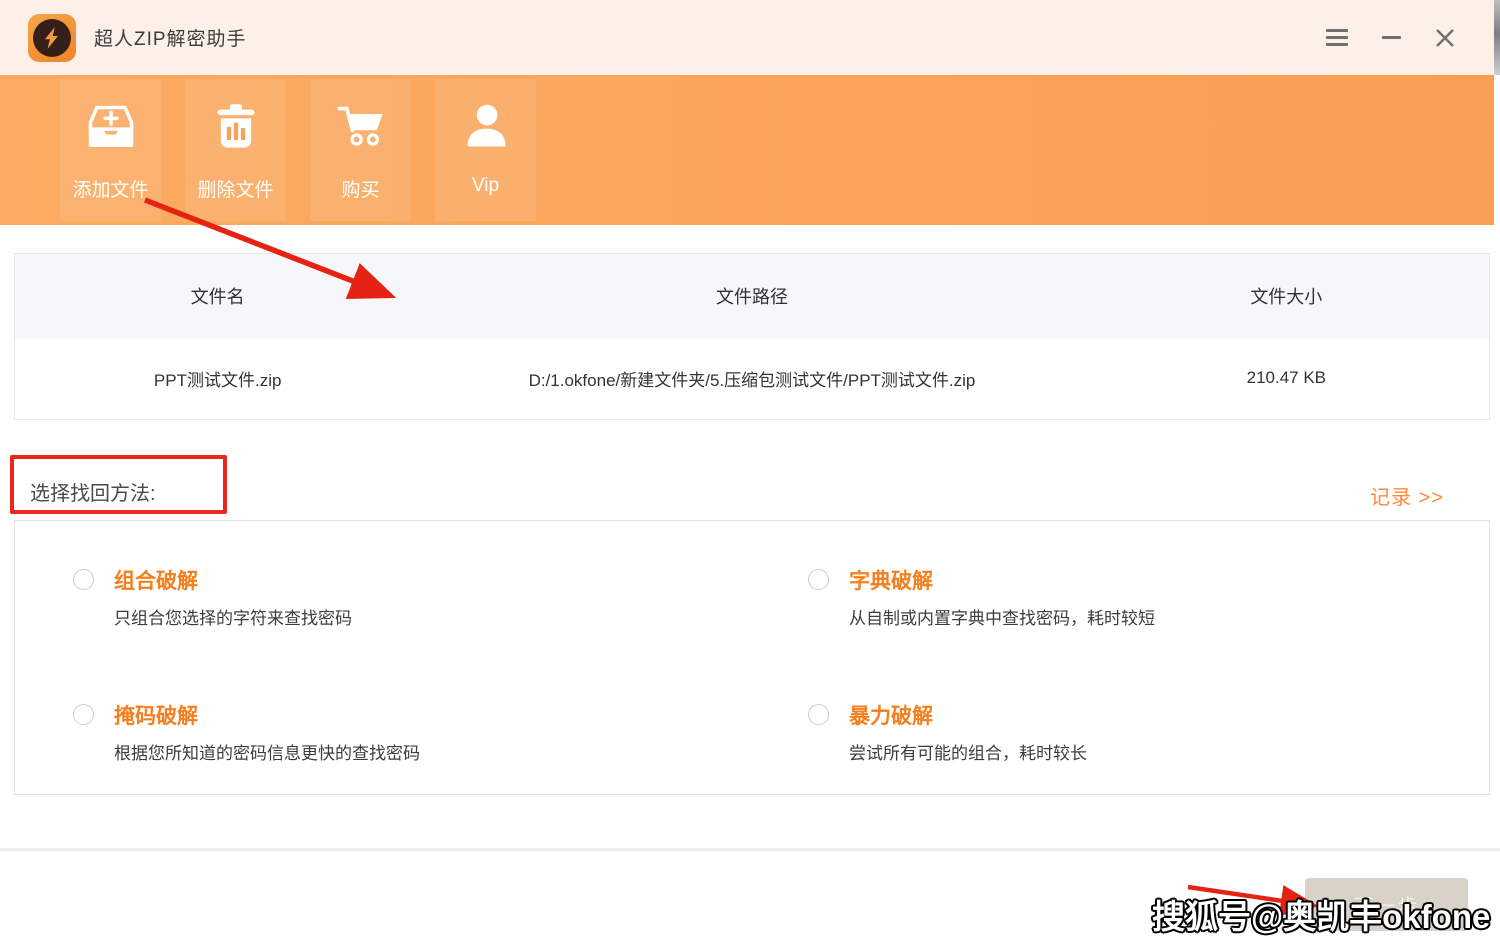 This screenshot has width=1500, height=947. I want to click on delete-file-icon, so click(235, 126).